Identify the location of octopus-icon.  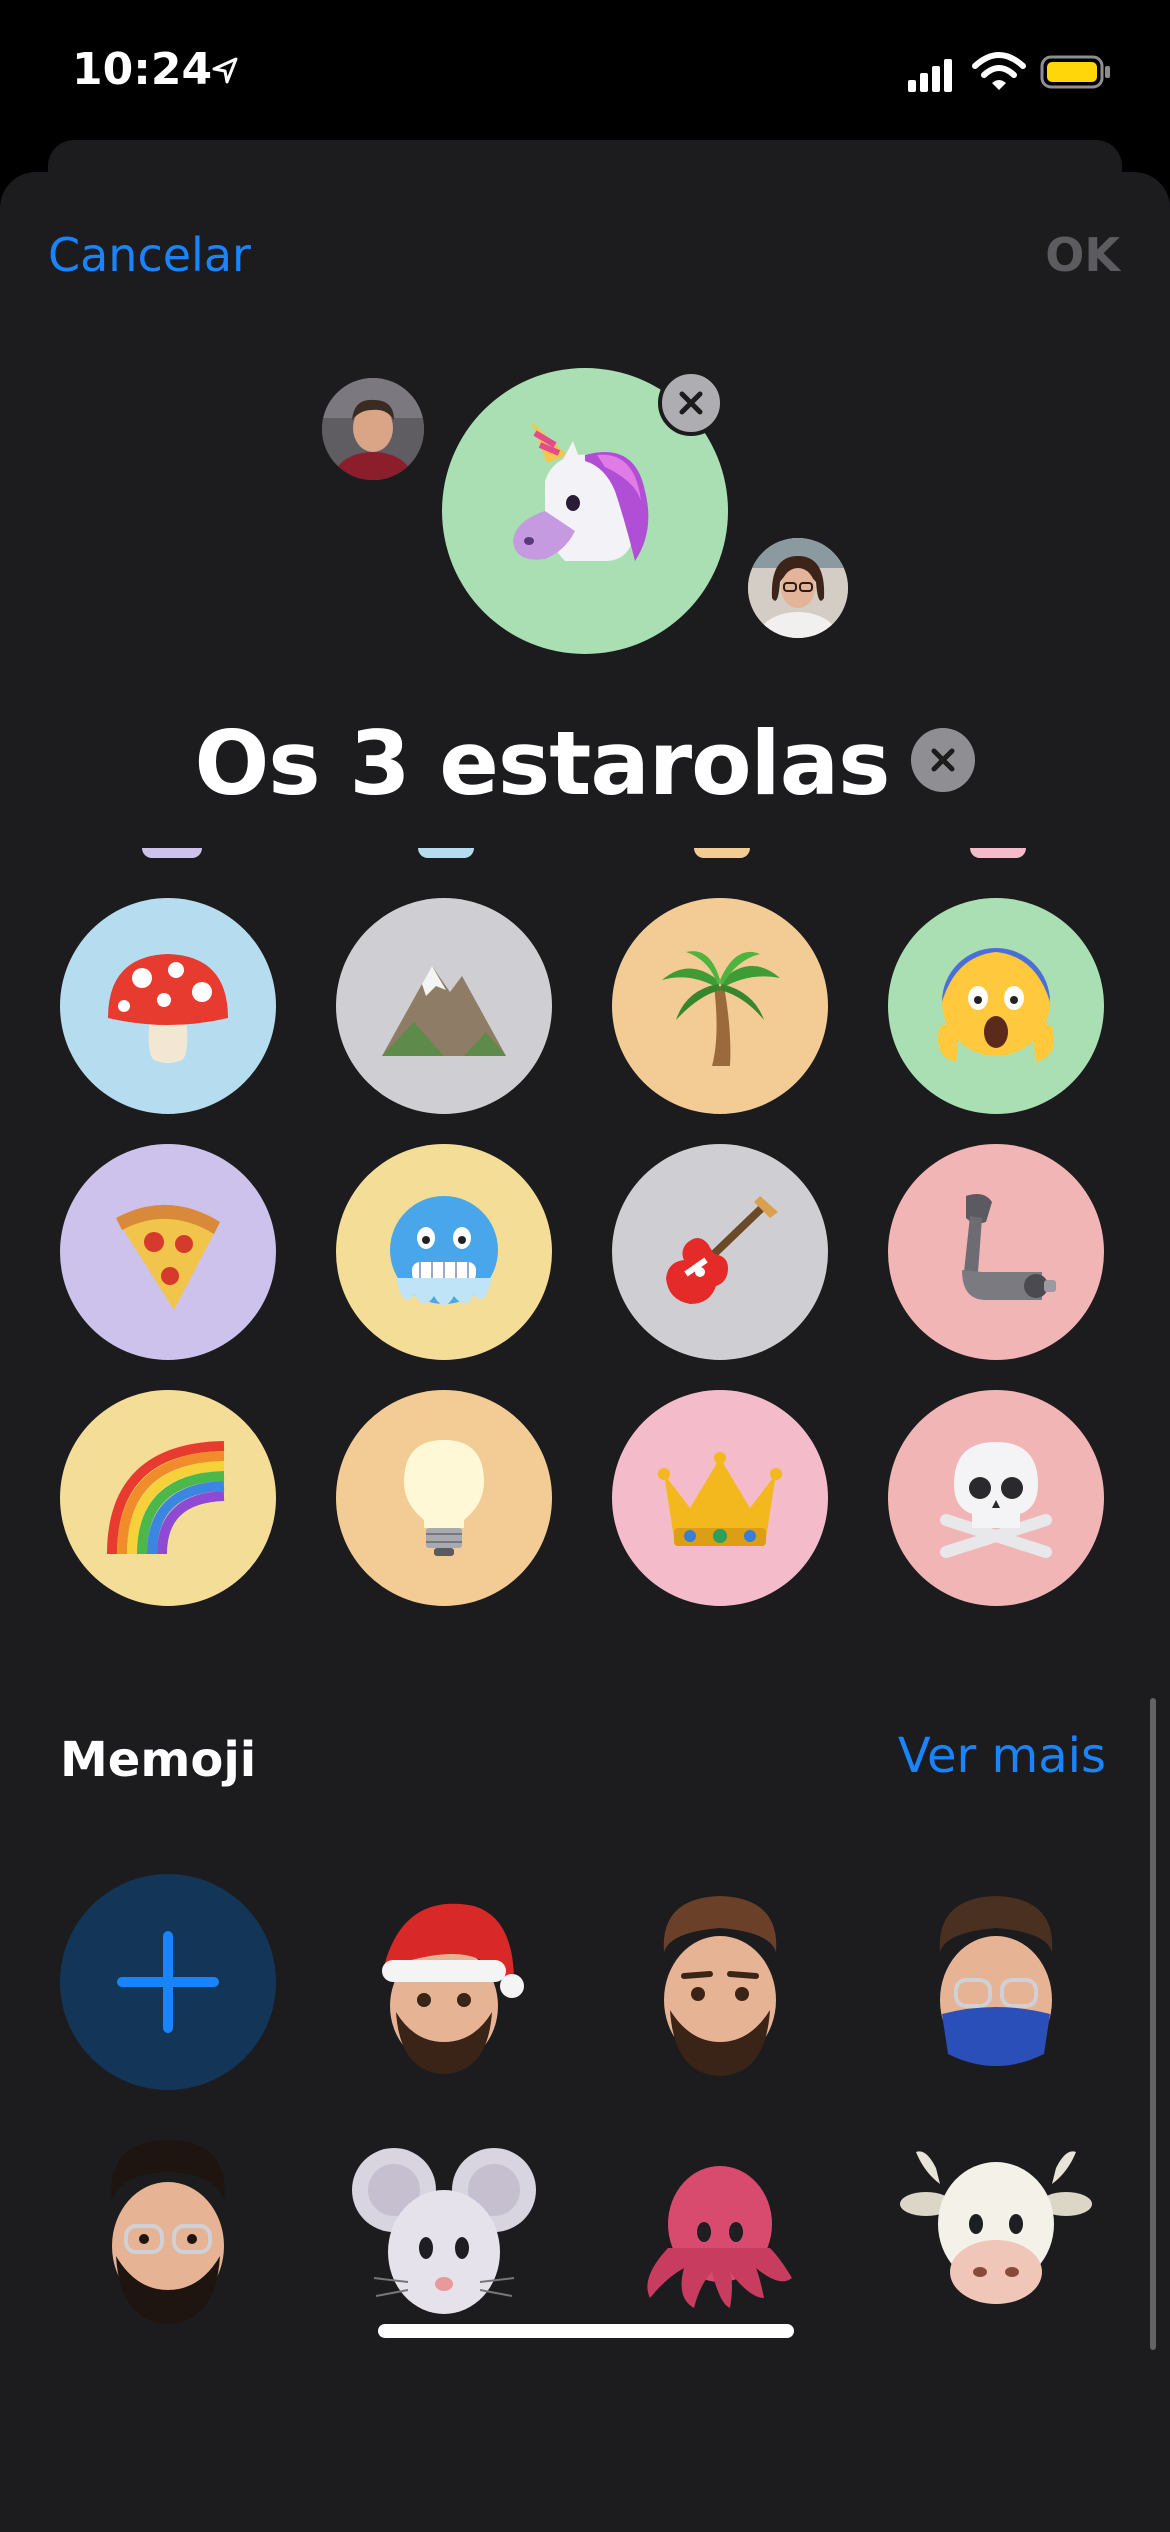
(719, 2237).